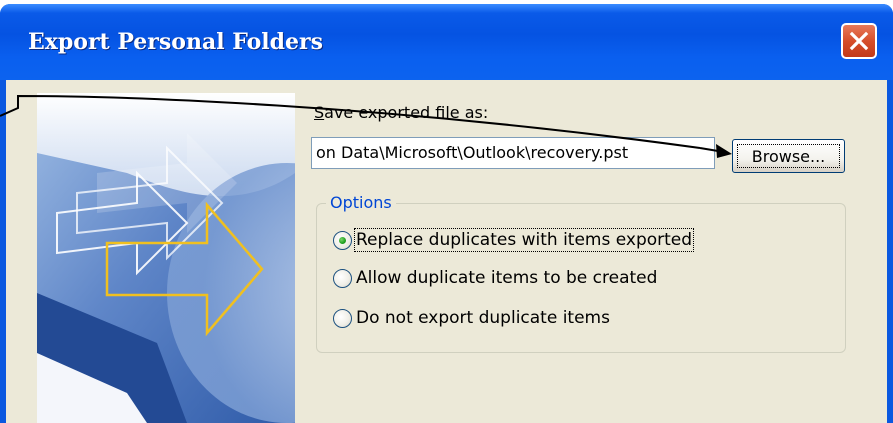 This screenshot has height=423, width=893. Describe the element at coordinates (342, 240) in the screenshot. I see `radio-checked-icon` at that location.